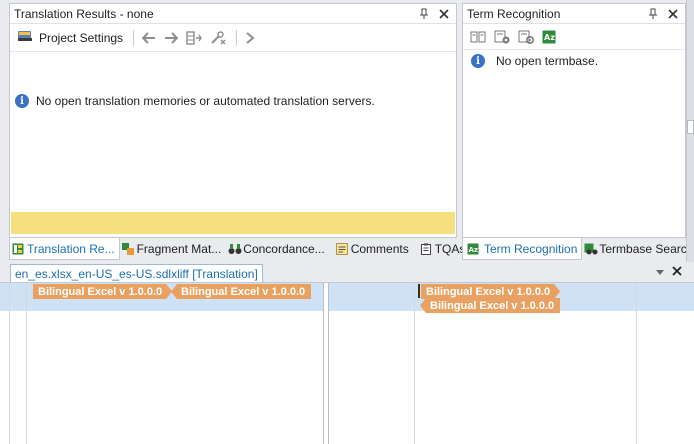 The width and height of the screenshot is (694, 444). I want to click on comment-icon, so click(341, 249).